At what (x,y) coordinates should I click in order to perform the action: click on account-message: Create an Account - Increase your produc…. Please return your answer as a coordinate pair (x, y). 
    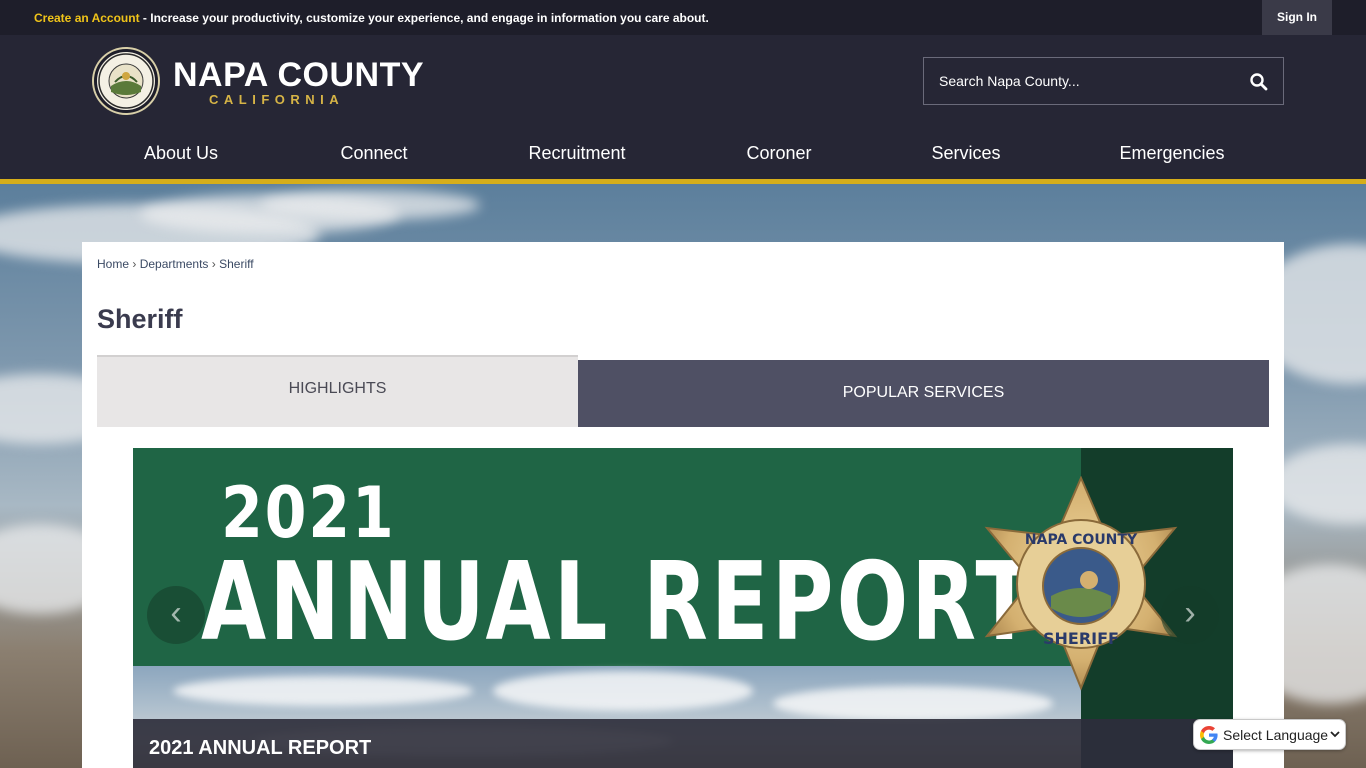
    Looking at the image, I should click on (371, 18).